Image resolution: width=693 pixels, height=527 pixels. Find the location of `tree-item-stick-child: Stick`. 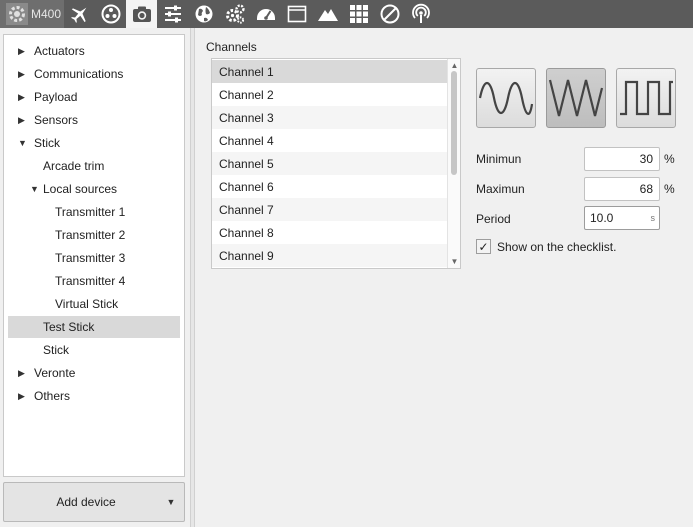

tree-item-stick-child: Stick is located at coordinates (94, 350).